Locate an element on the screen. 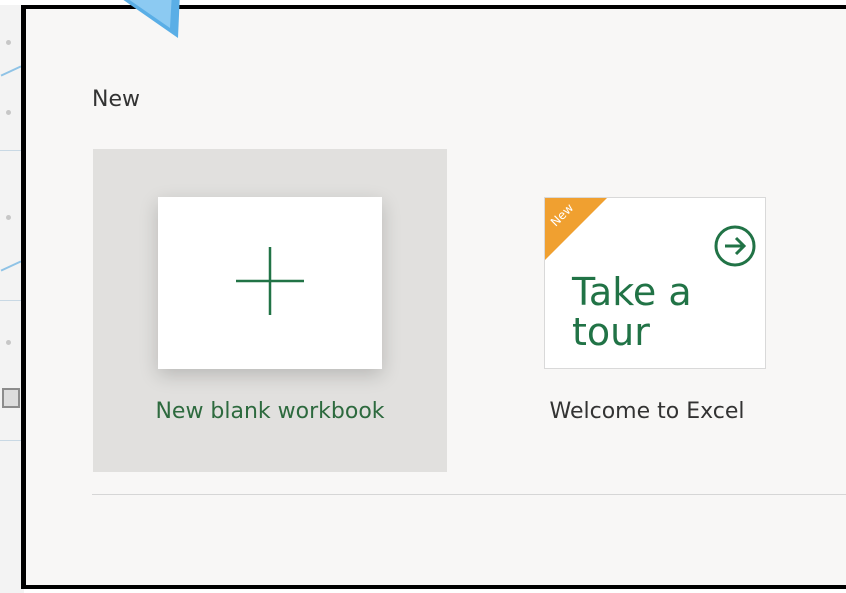 This screenshot has width=846, height=593. welcome-to-excel-label: Welcome to Excel is located at coordinates (647, 411).